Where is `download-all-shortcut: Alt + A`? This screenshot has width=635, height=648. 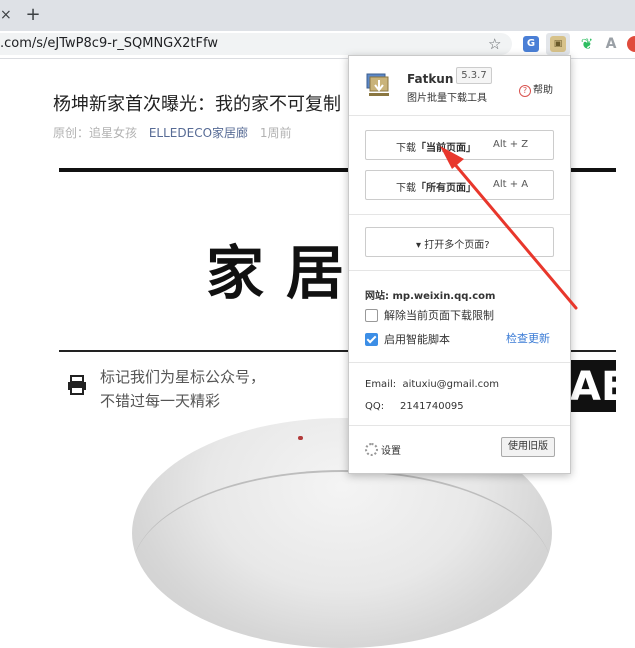
download-all-shortcut: Alt + A is located at coordinates (511, 184).